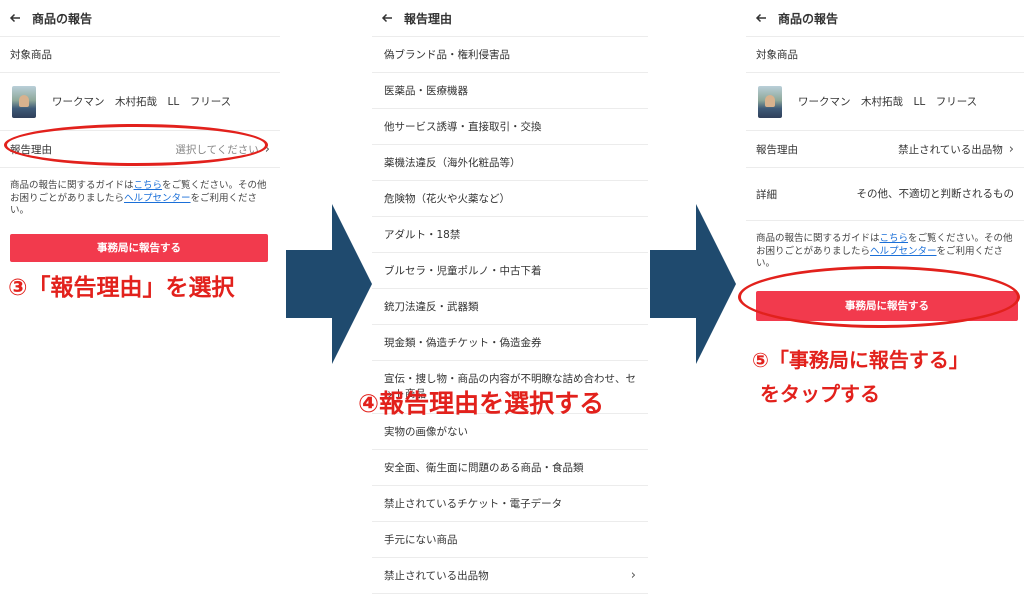 This screenshot has width=1024, height=594. I want to click on reason-item: 安全面、衛生面に問題のある商品・食品類, so click(510, 468).